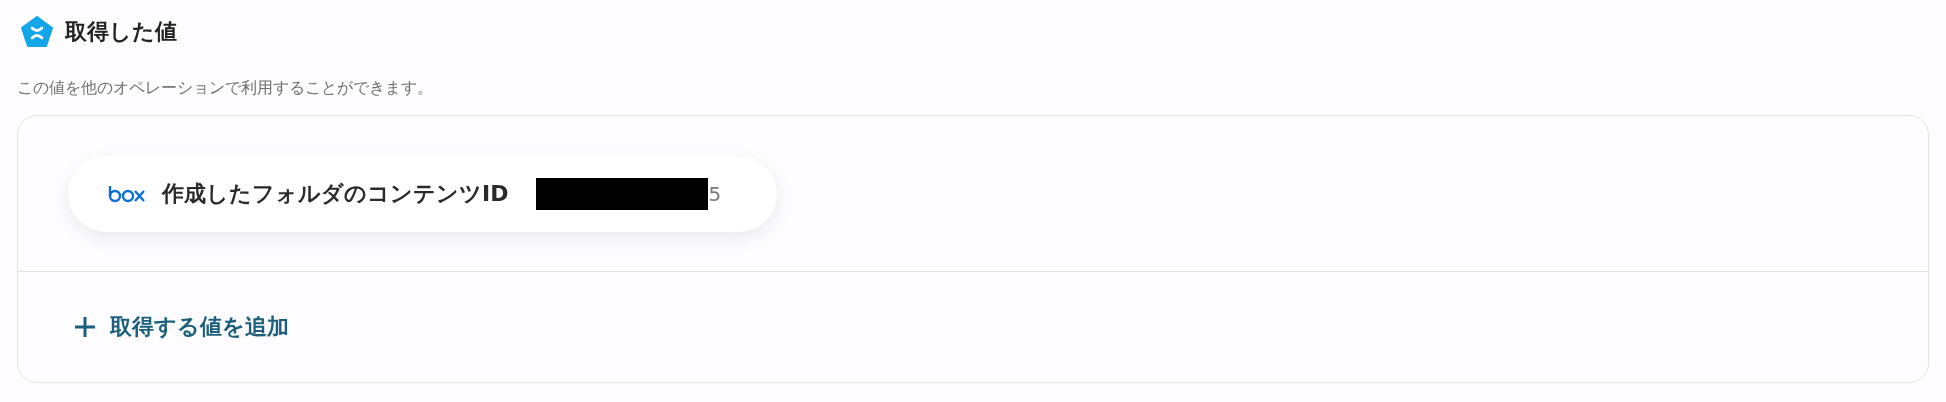  Describe the element at coordinates (715, 193) in the screenshot. I see `value-text: 5` at that location.